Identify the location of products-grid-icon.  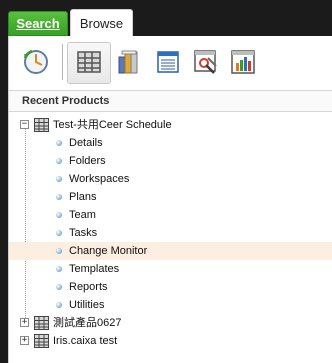
(89, 62).